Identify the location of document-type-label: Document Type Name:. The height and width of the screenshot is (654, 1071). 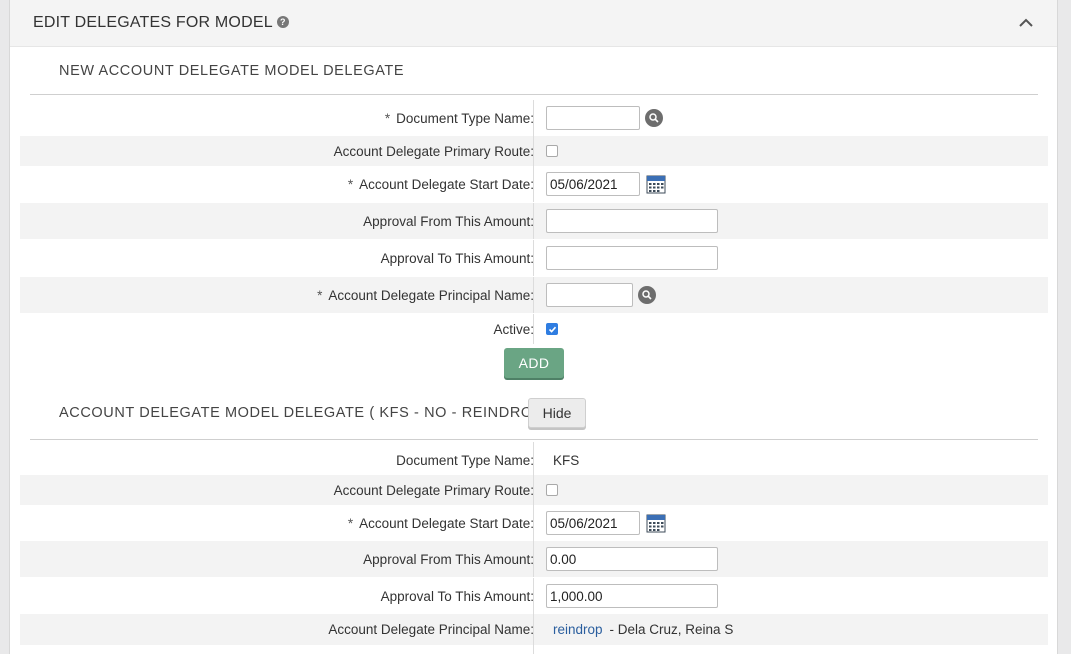
(465, 460).